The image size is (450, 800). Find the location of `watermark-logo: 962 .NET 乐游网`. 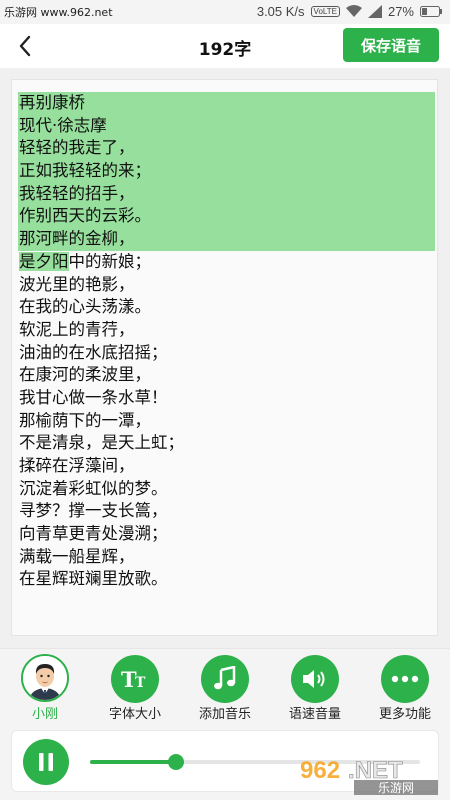

watermark-logo: 962 .NET 乐游网 is located at coordinates (369, 776).